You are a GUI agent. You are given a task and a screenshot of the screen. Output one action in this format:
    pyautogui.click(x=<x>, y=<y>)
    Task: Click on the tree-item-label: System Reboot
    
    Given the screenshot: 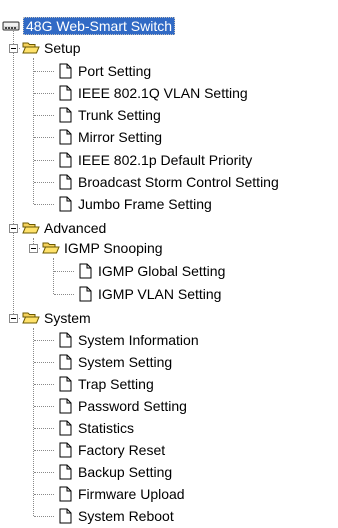 What is the action you would take?
    pyautogui.click(x=126, y=516)
    